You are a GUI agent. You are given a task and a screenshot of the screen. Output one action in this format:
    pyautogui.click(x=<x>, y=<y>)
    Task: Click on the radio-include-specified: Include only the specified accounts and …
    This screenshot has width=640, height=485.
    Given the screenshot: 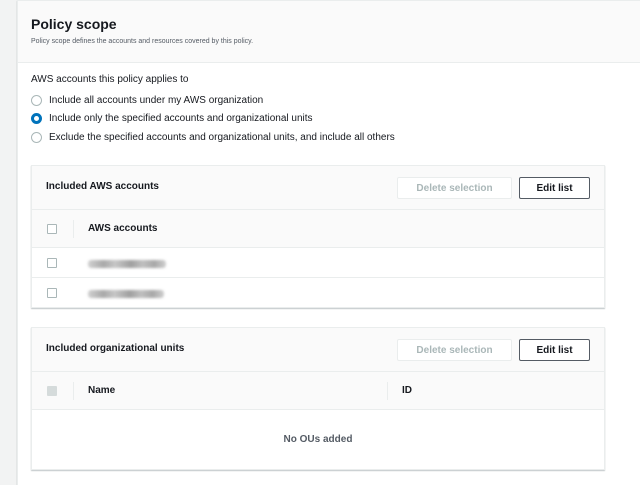 What is the action you would take?
    pyautogui.click(x=172, y=118)
    